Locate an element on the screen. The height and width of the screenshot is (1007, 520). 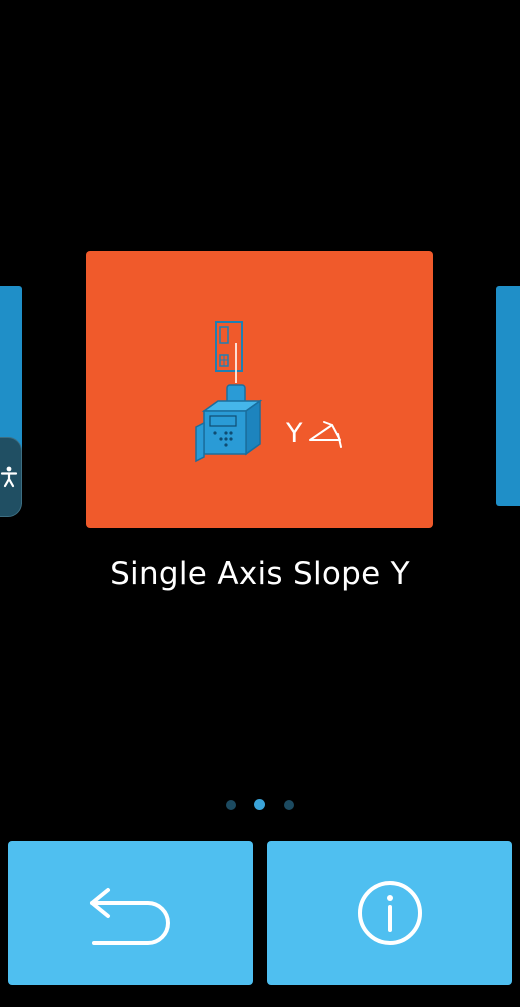
page-indicator is located at coordinates (260, 805).